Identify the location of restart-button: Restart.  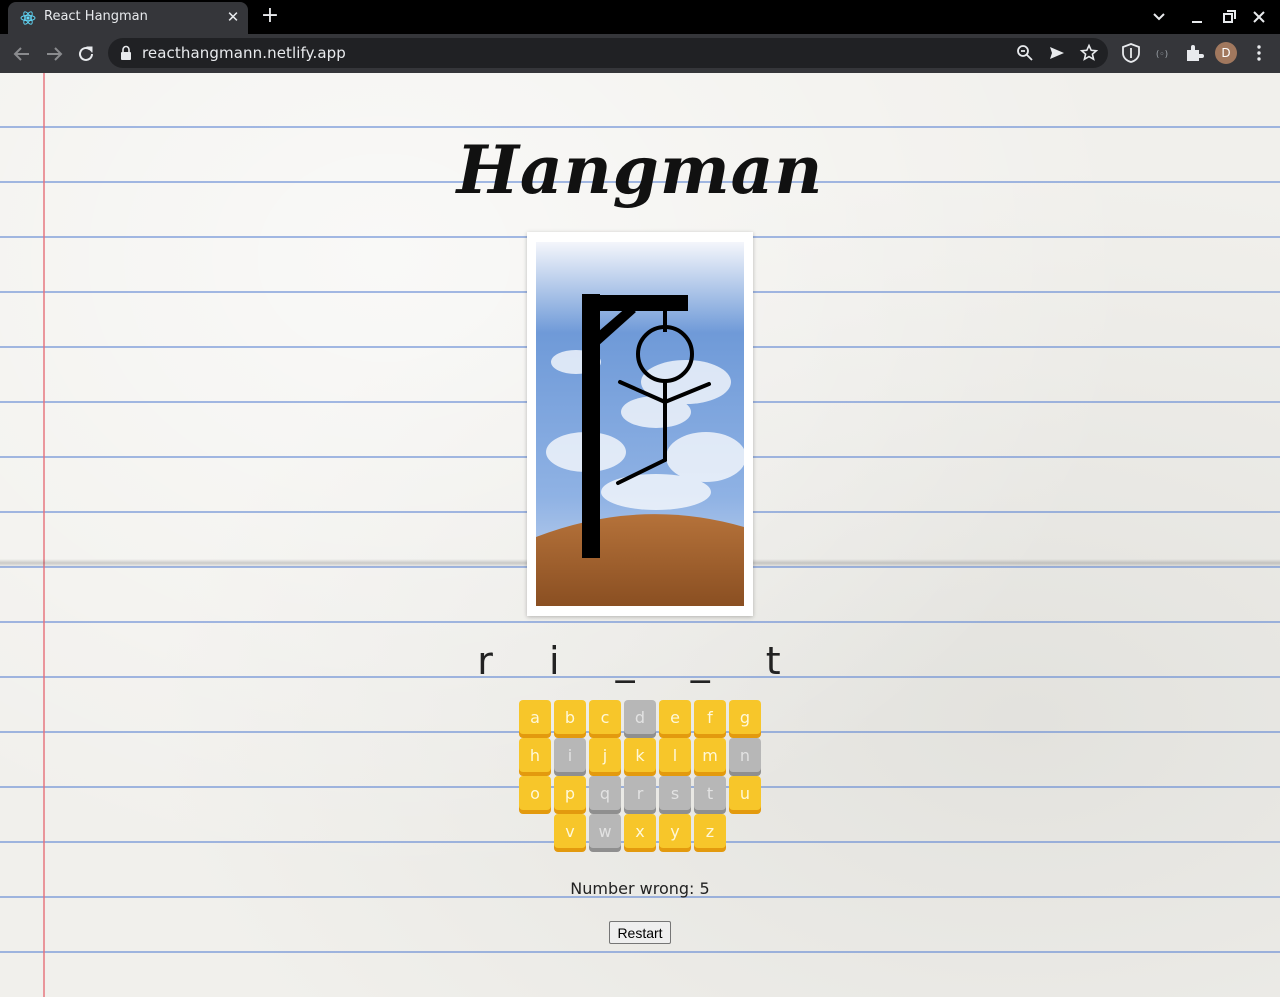
(640, 932).